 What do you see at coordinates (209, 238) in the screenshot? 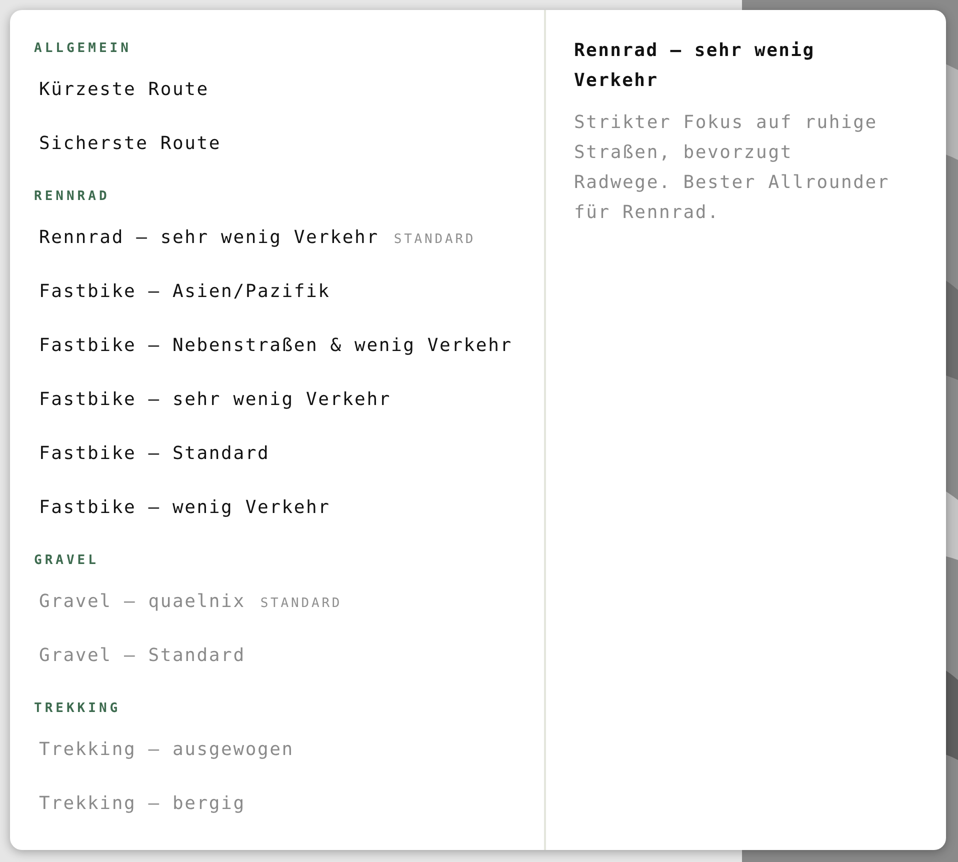
I see `profile-option: Rennrad — sehr wenig Verkehr` at bounding box center [209, 238].